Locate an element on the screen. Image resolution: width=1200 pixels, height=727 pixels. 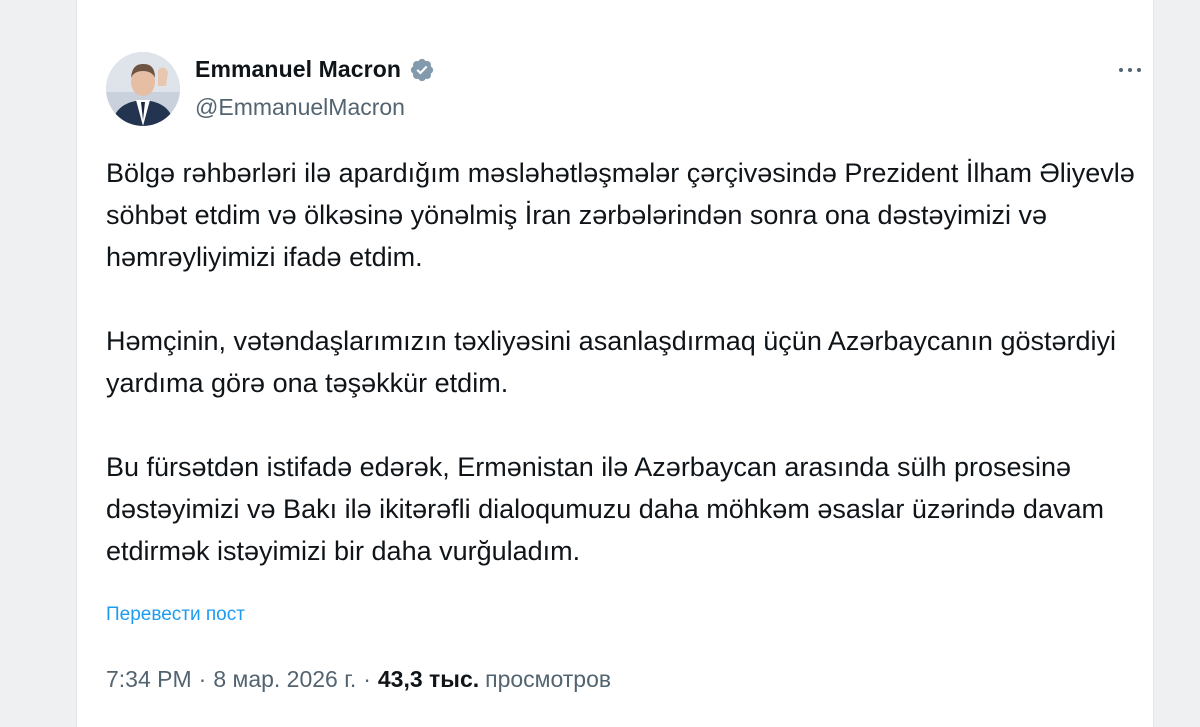
translate-post-link: Перевести пост is located at coordinates (175, 615).